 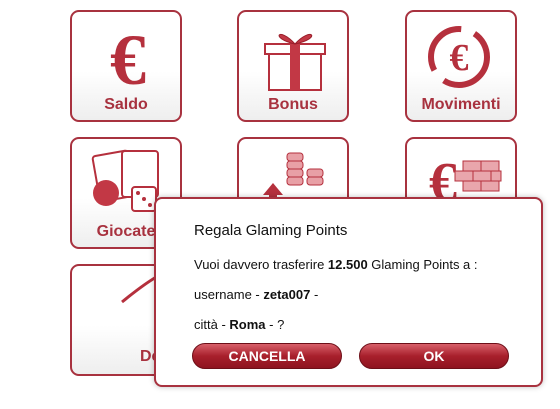 What do you see at coordinates (293, 66) in the screenshot?
I see `tile-bonus: Bonus` at bounding box center [293, 66].